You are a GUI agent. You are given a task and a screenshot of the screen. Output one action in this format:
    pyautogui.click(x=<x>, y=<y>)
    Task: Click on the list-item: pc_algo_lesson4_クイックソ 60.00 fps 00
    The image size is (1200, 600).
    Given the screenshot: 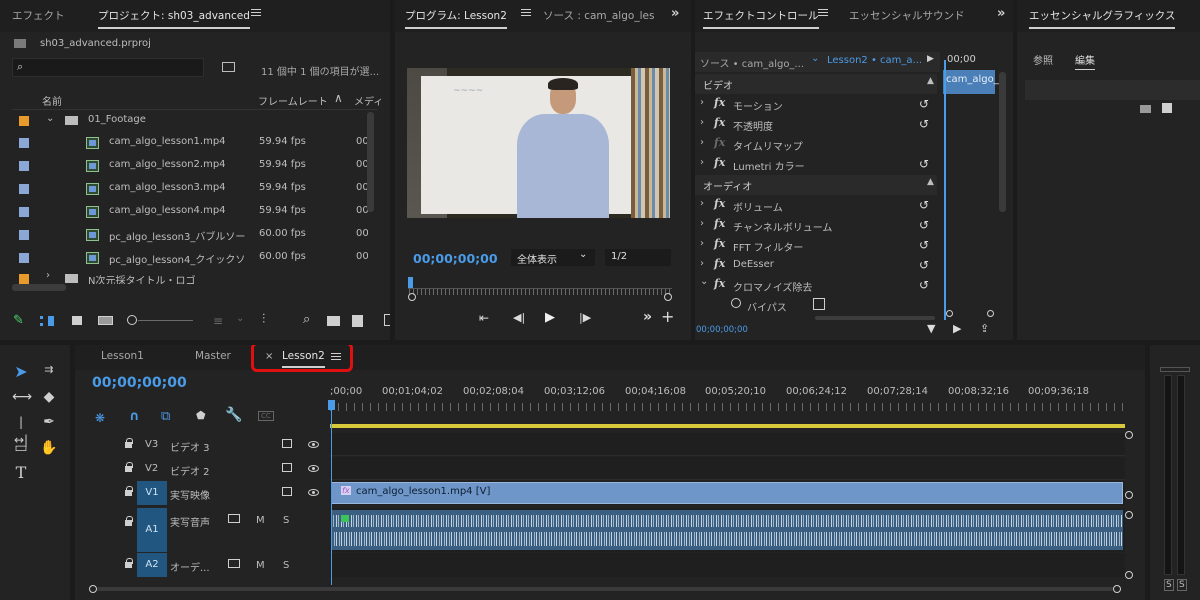 What is the action you would take?
    pyautogui.click(x=195, y=258)
    